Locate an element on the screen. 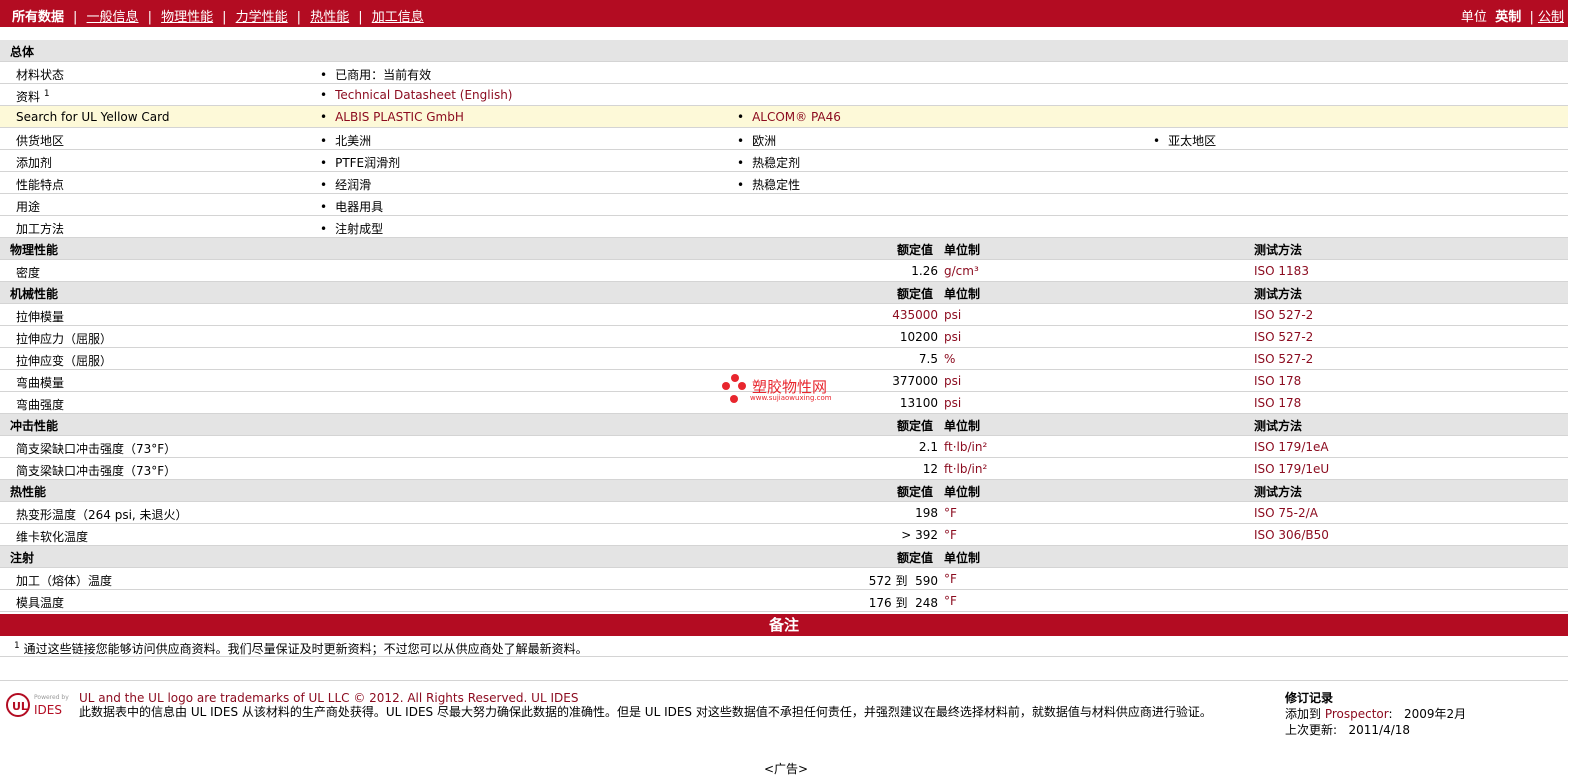 The height and width of the screenshot is (784, 1583). table-row: 拉伸模量 435000 psi ISO 527-2 is located at coordinates (784, 315).